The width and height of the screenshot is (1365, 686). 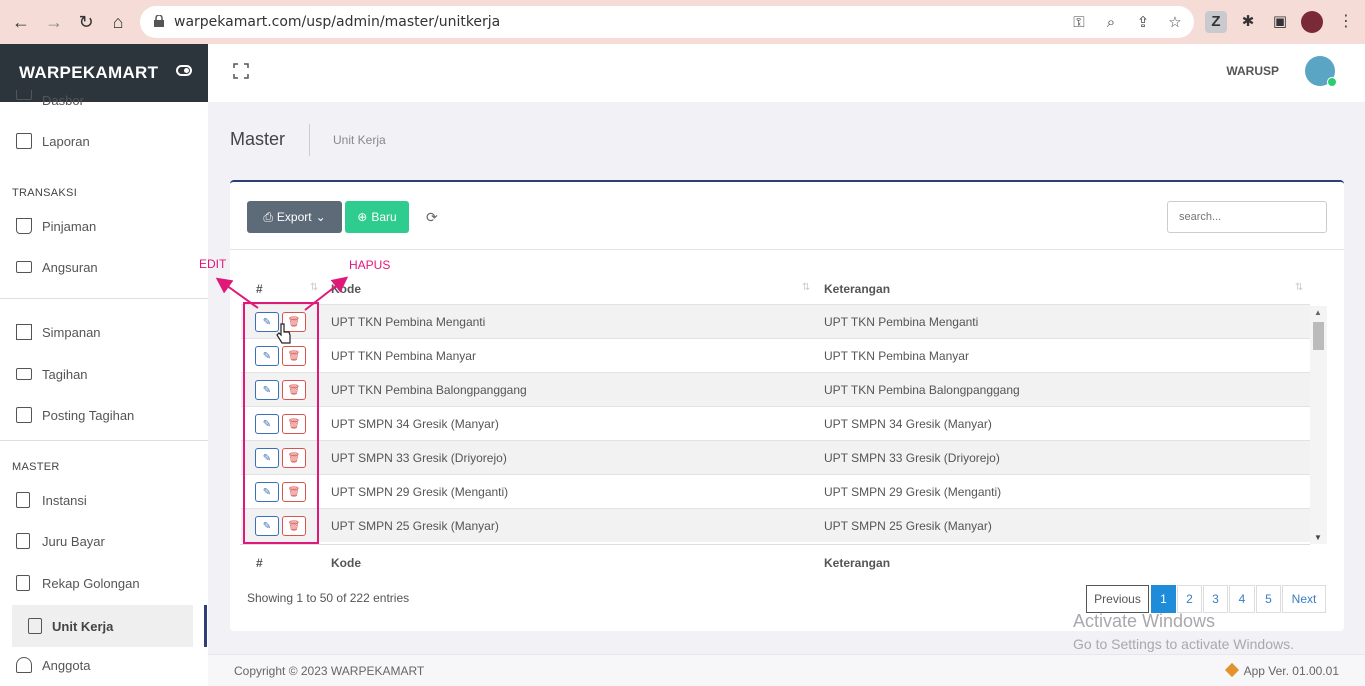 I want to click on new-button: ⊕ Baru, so click(x=377, y=217).